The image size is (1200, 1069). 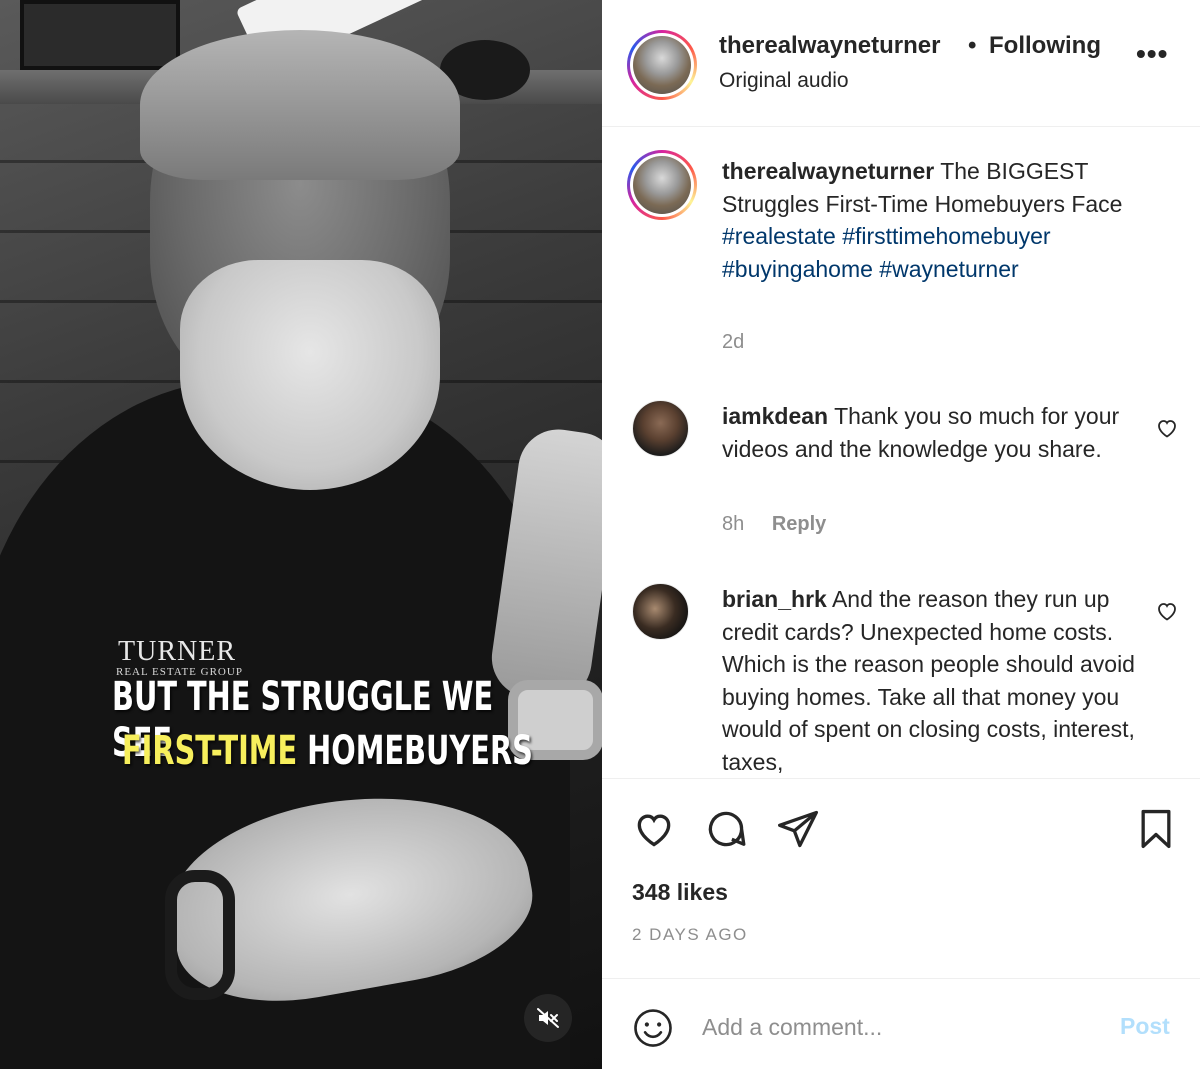 What do you see at coordinates (799, 524) in the screenshot?
I see `reply-button: Reply` at bounding box center [799, 524].